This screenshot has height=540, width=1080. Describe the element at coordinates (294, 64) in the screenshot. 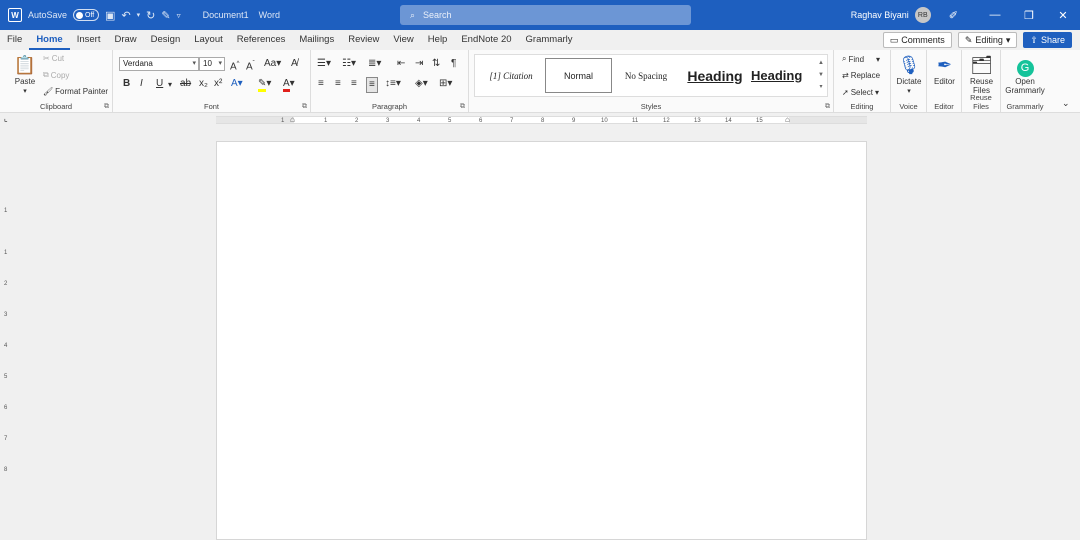

I see `clear-formatting-icon: A̸` at that location.